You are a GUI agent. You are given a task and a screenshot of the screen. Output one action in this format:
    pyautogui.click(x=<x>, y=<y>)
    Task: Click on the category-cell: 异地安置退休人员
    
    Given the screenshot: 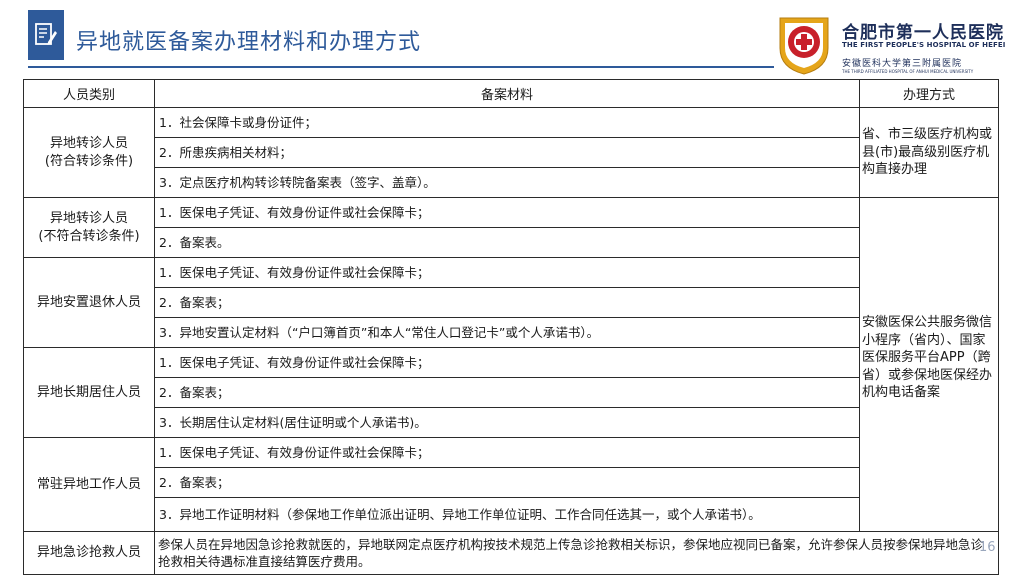 What is the action you would take?
    pyautogui.click(x=89, y=302)
    